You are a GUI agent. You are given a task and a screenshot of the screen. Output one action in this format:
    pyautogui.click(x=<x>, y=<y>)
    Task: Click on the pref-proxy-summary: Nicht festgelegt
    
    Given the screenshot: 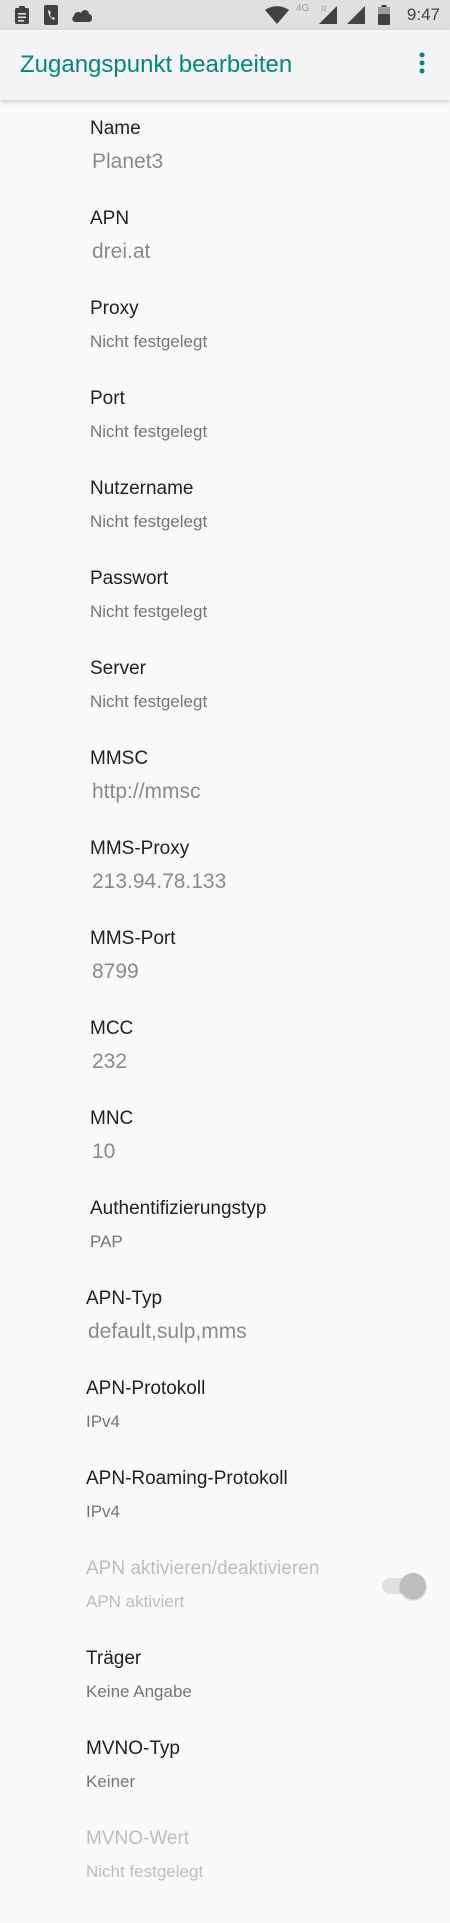 What is the action you would take?
    pyautogui.click(x=149, y=341)
    